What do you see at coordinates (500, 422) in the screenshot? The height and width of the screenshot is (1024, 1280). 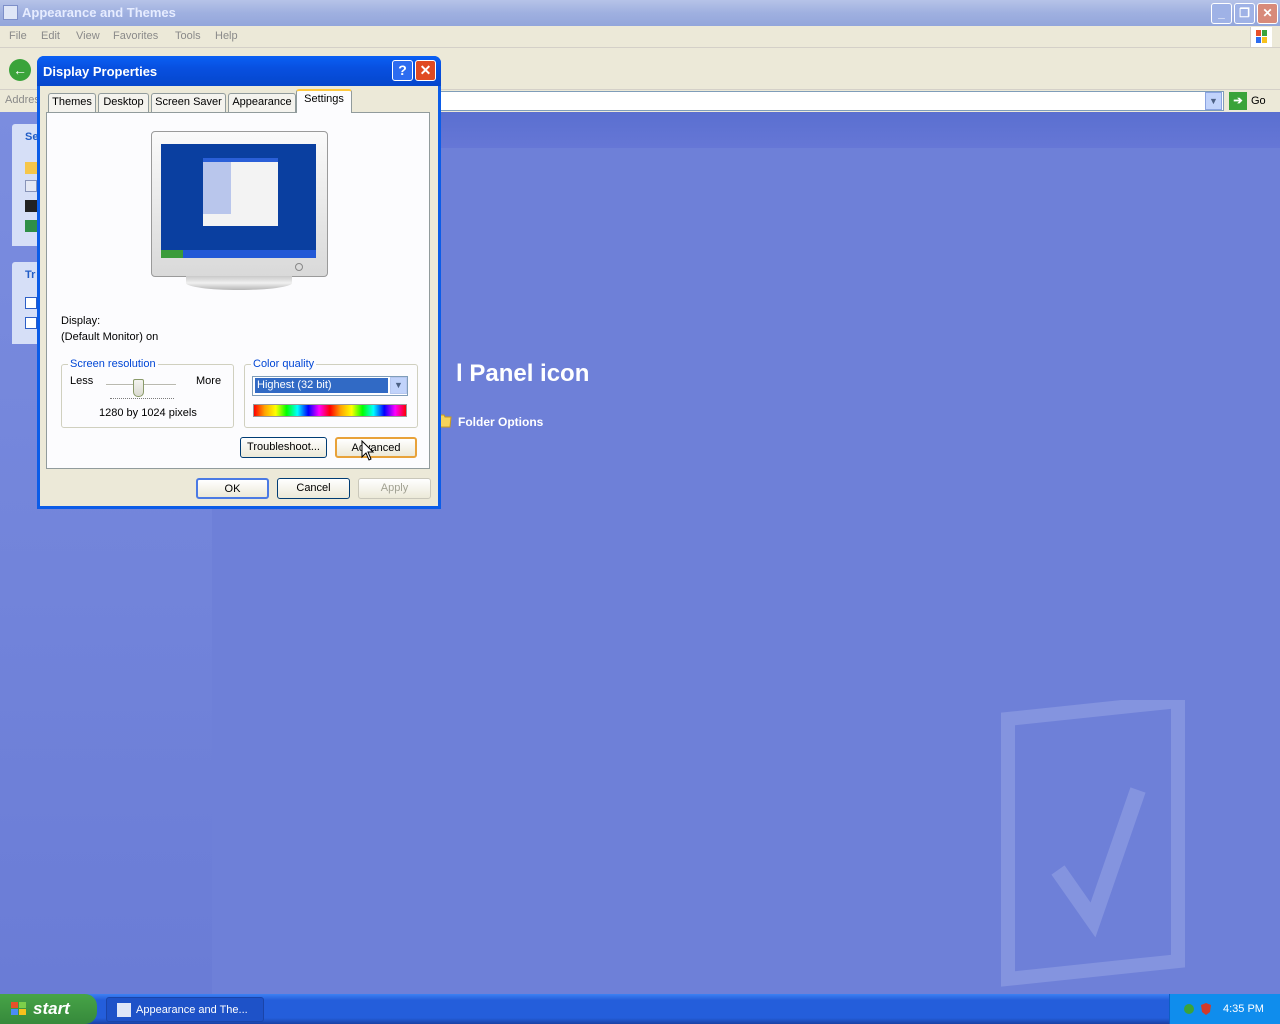 I see `folder-options-link: Folder Options` at bounding box center [500, 422].